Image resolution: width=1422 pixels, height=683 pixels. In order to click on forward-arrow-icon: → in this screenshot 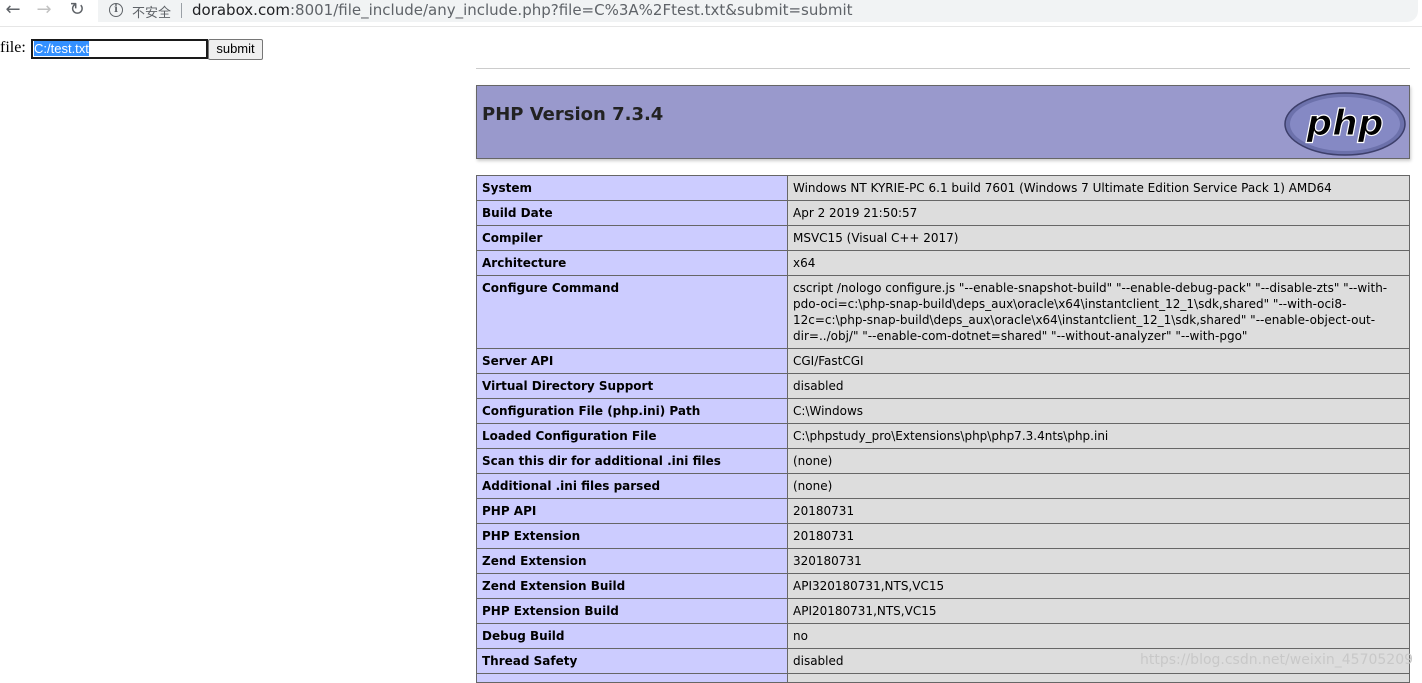, I will do `click(44, 11)`.